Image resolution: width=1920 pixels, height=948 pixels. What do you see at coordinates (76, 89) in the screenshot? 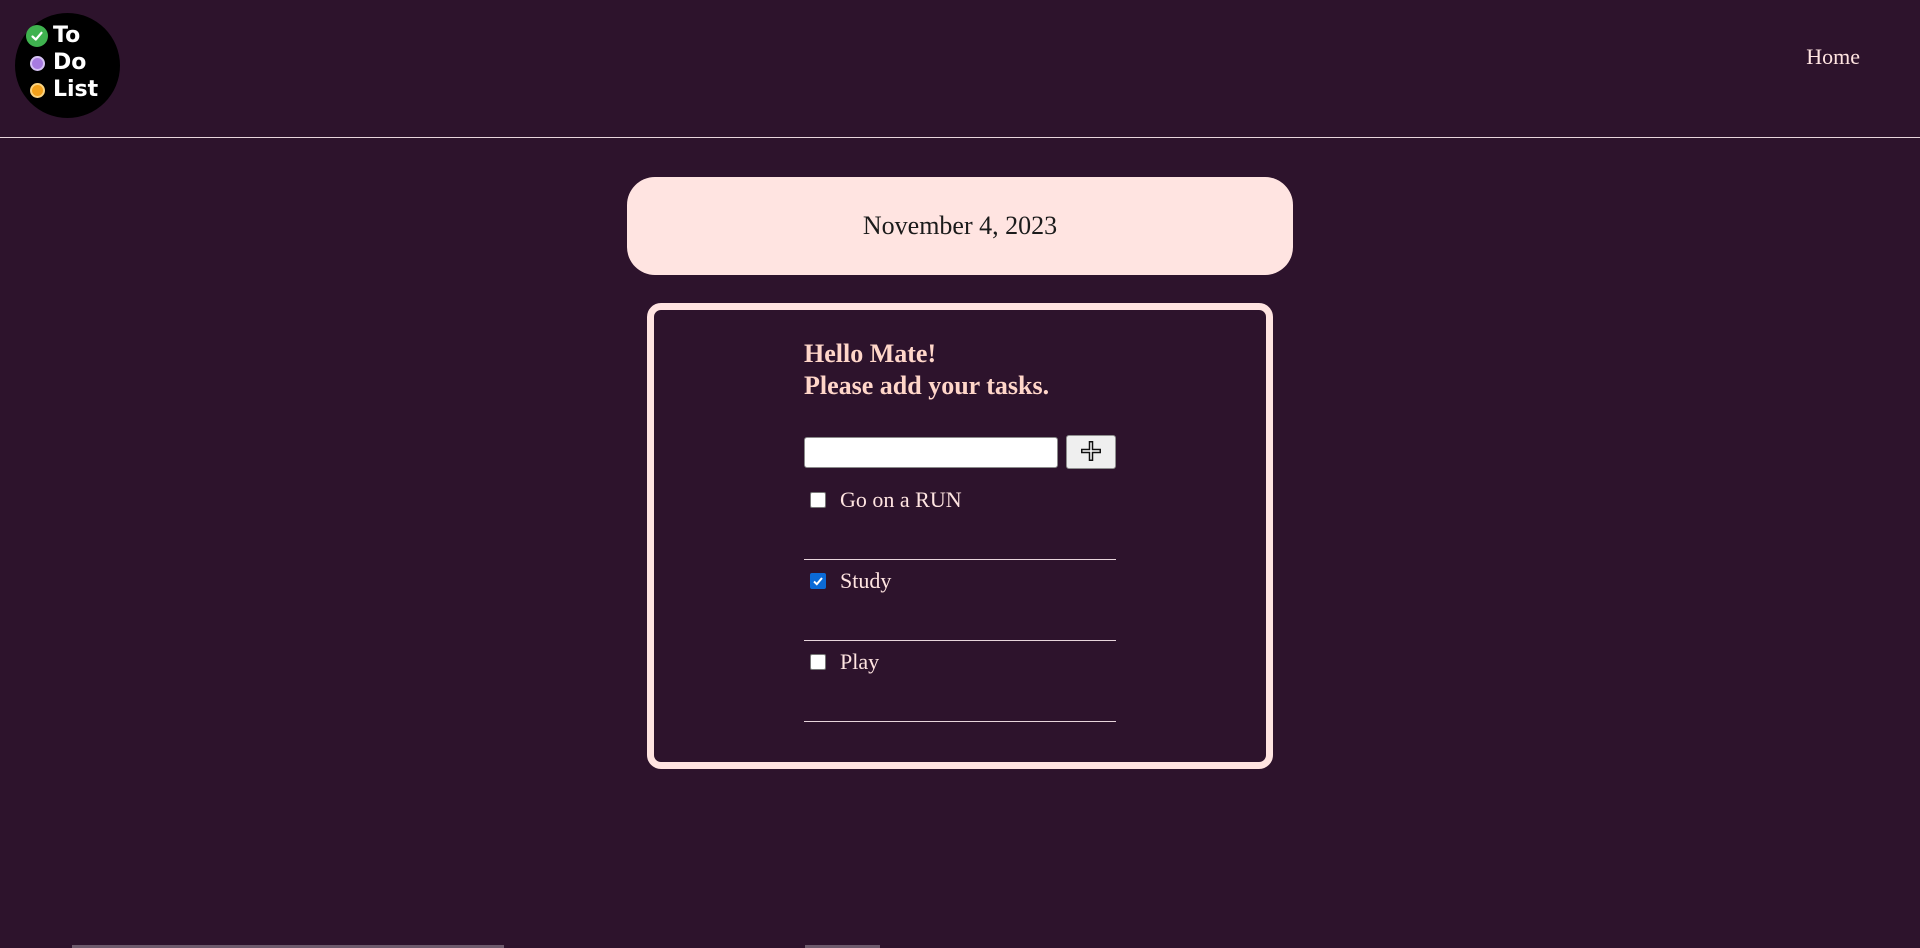
I see `logo-text-list: List` at bounding box center [76, 89].